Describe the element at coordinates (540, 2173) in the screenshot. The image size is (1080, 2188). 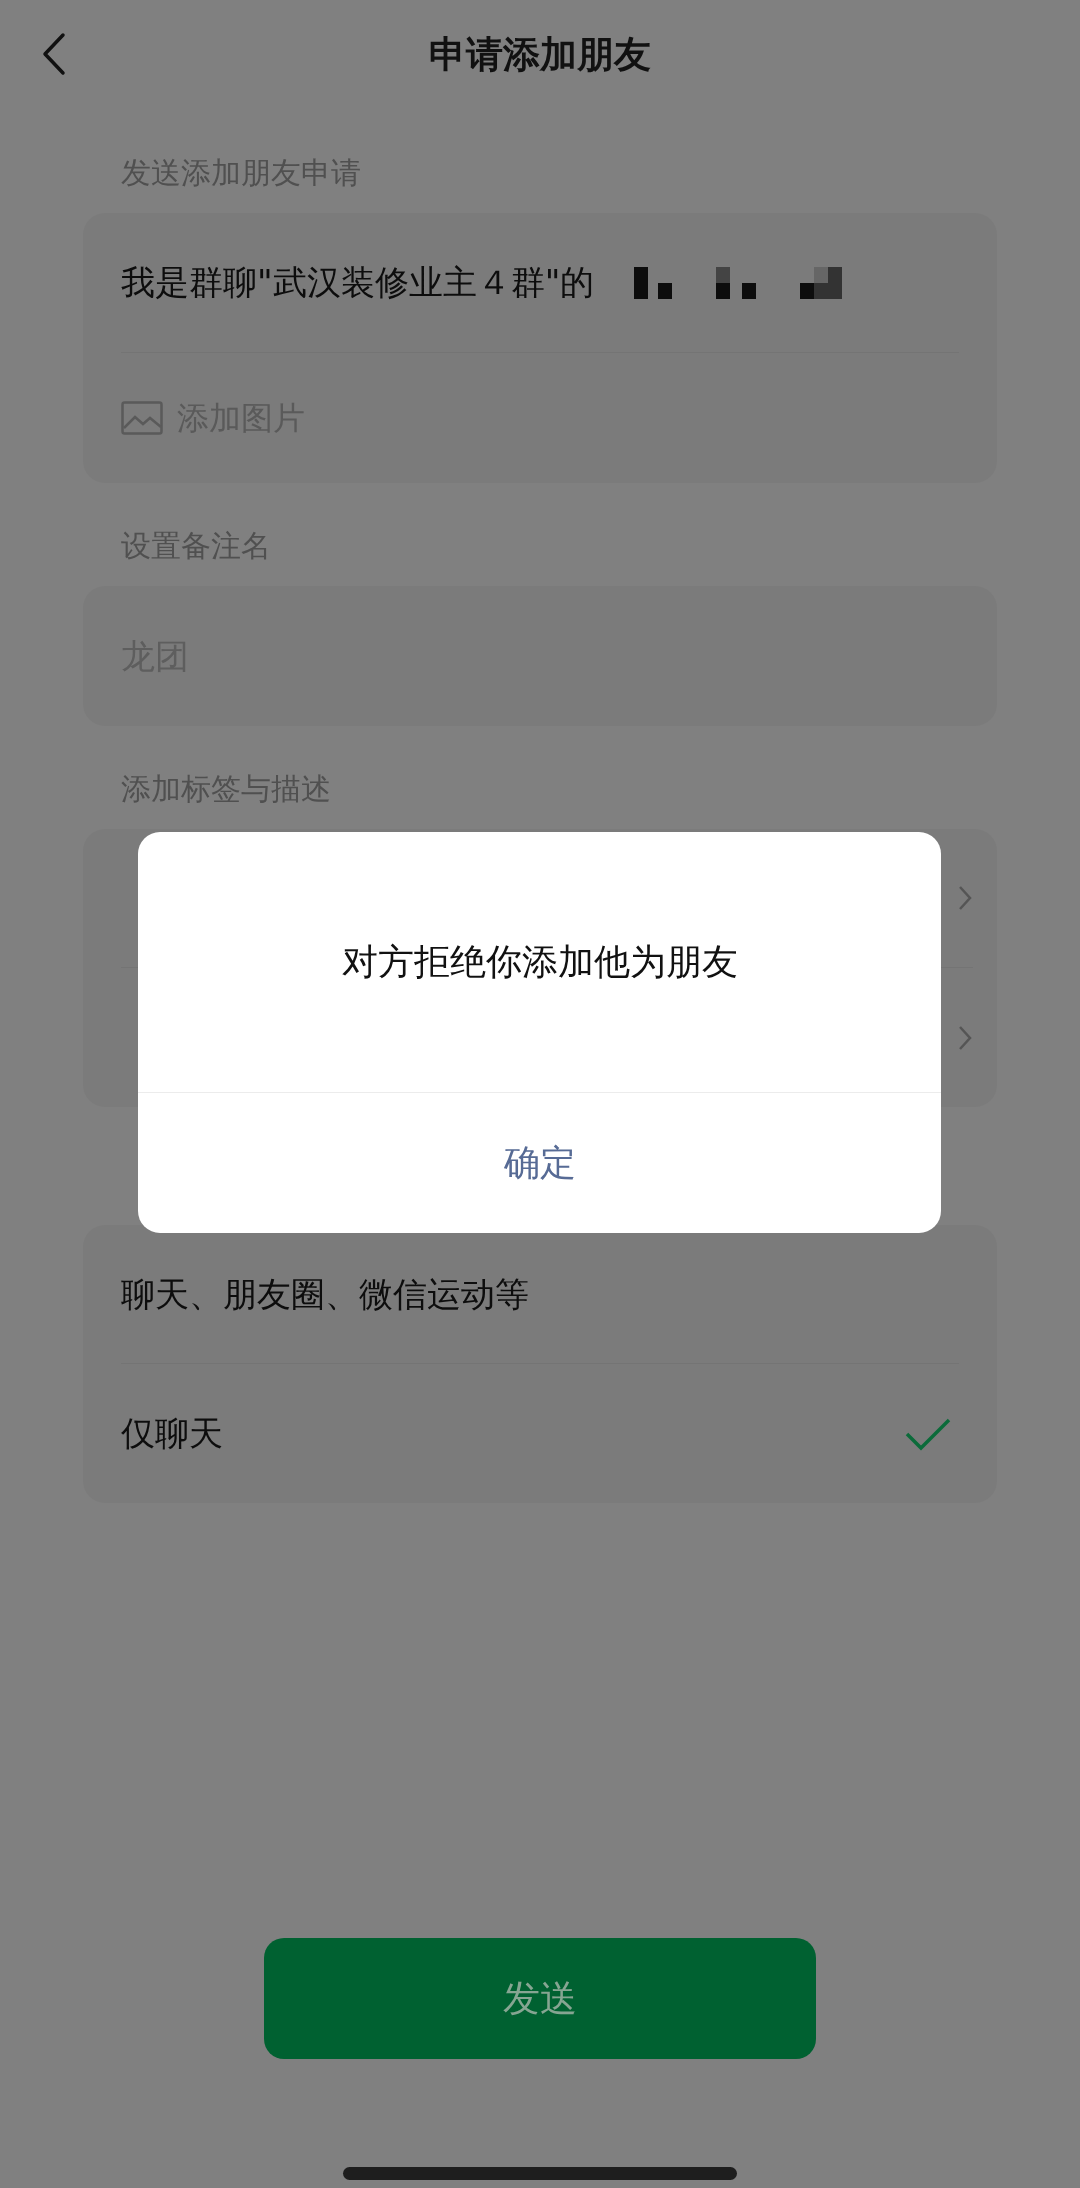
I see `home-indicator` at that location.